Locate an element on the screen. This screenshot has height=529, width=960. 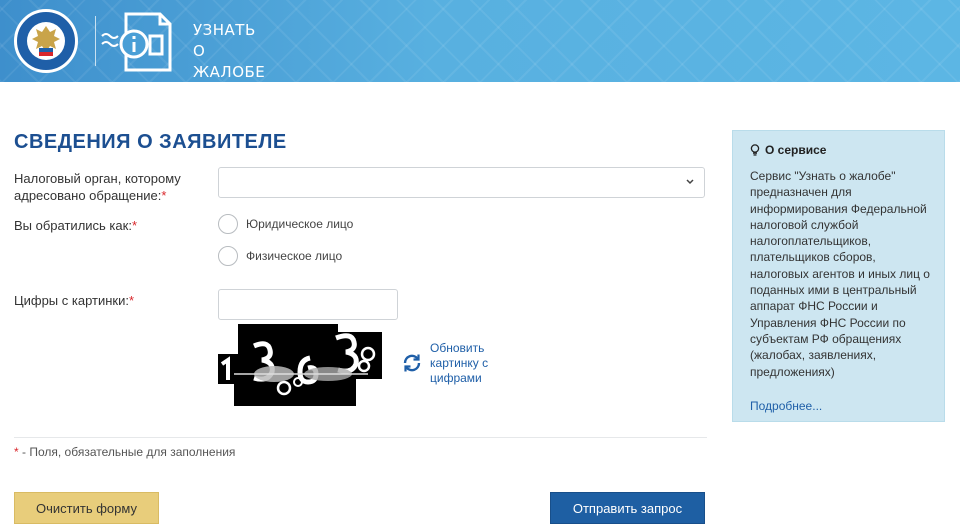
required-note-text: - Поля, обязательные для заполнения is located at coordinates (127, 452).